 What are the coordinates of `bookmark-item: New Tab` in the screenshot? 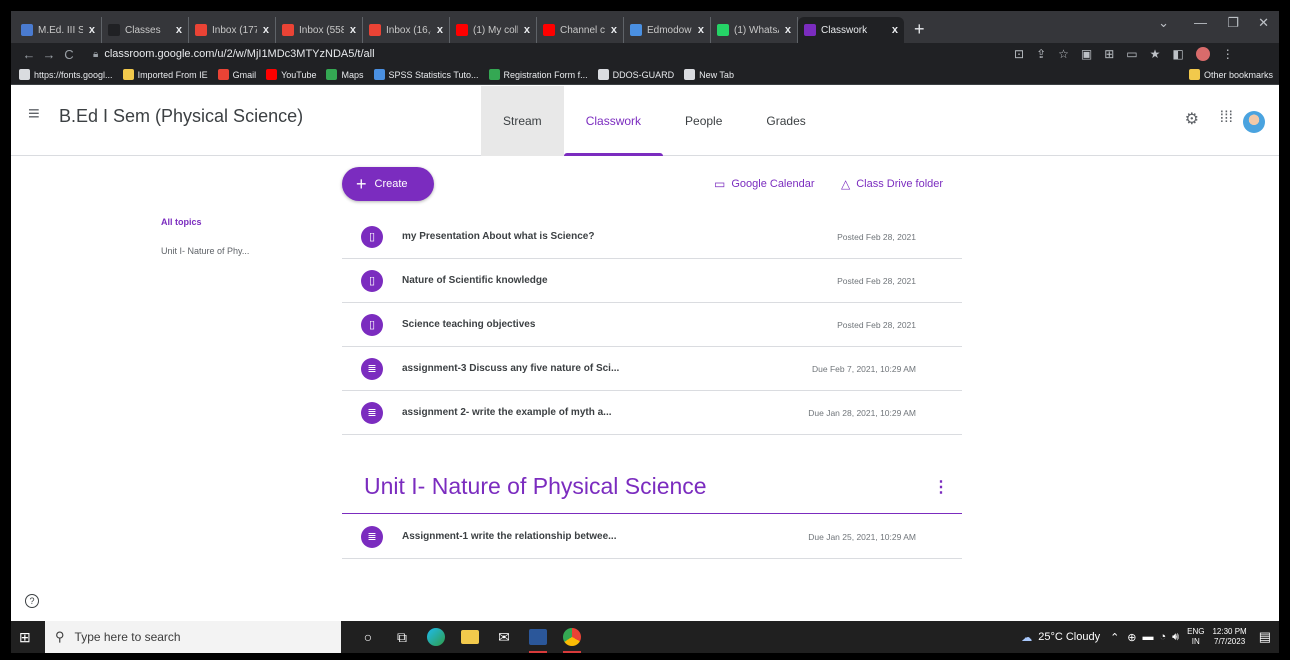 It's located at (709, 74).